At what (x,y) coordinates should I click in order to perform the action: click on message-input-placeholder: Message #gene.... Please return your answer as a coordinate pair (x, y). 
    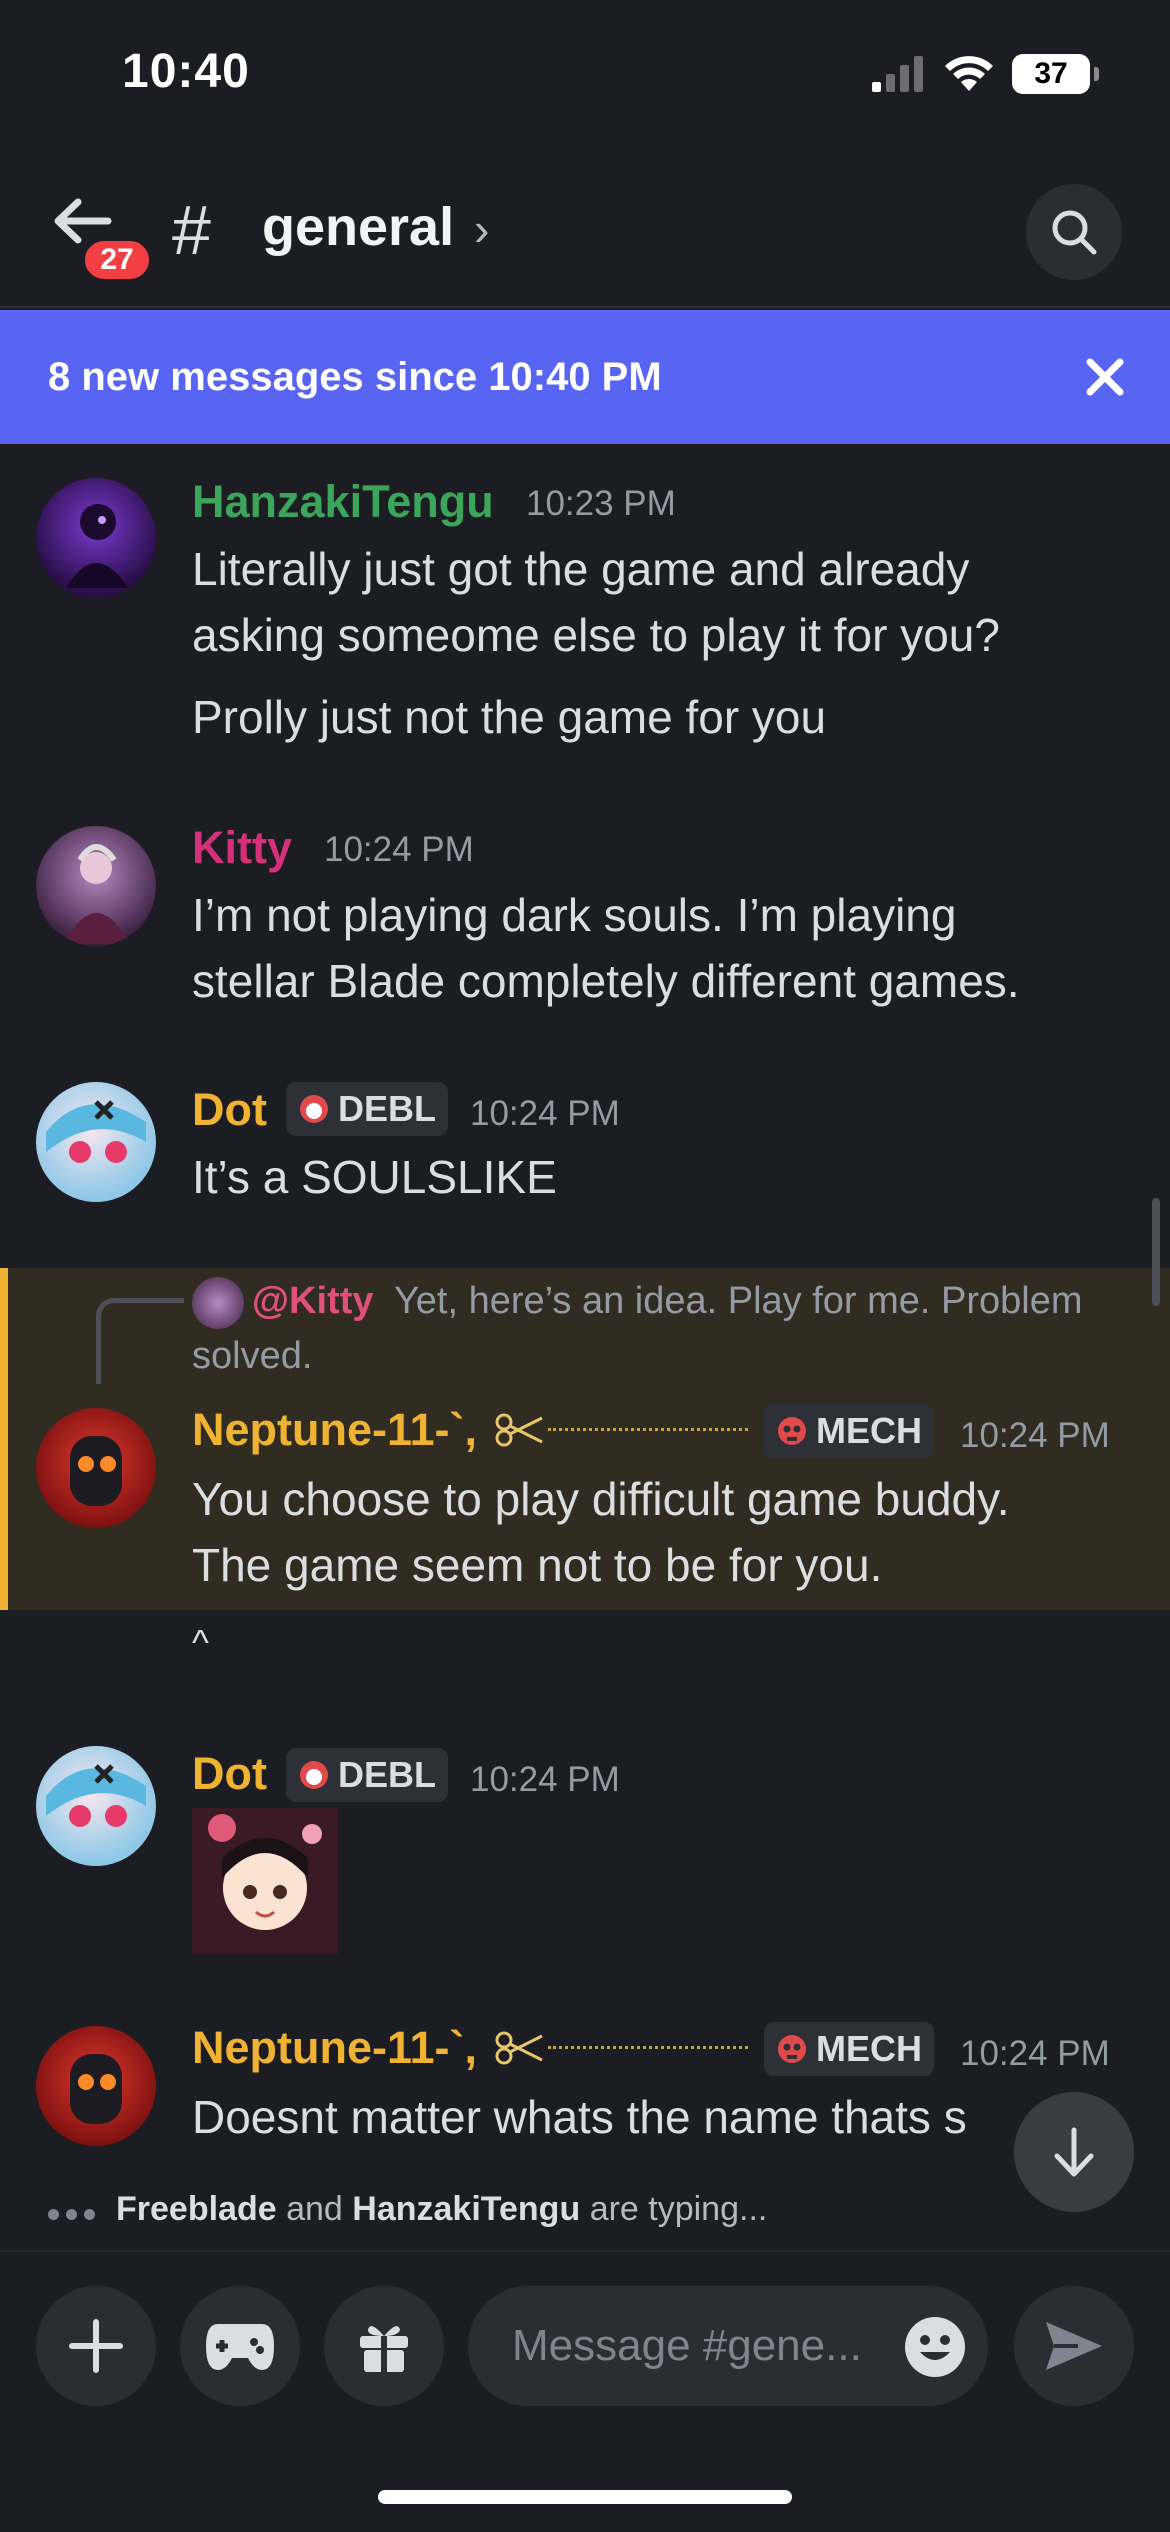
    Looking at the image, I should click on (687, 2345).